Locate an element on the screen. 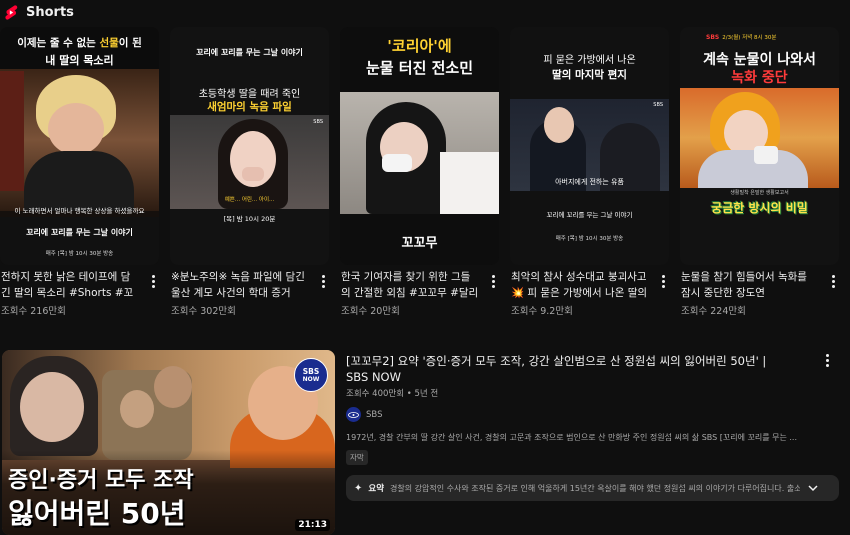 The height and width of the screenshot is (535, 850). thumbnail-caption-top: 계속 눈물이 나와서 is located at coordinates (759, 60).